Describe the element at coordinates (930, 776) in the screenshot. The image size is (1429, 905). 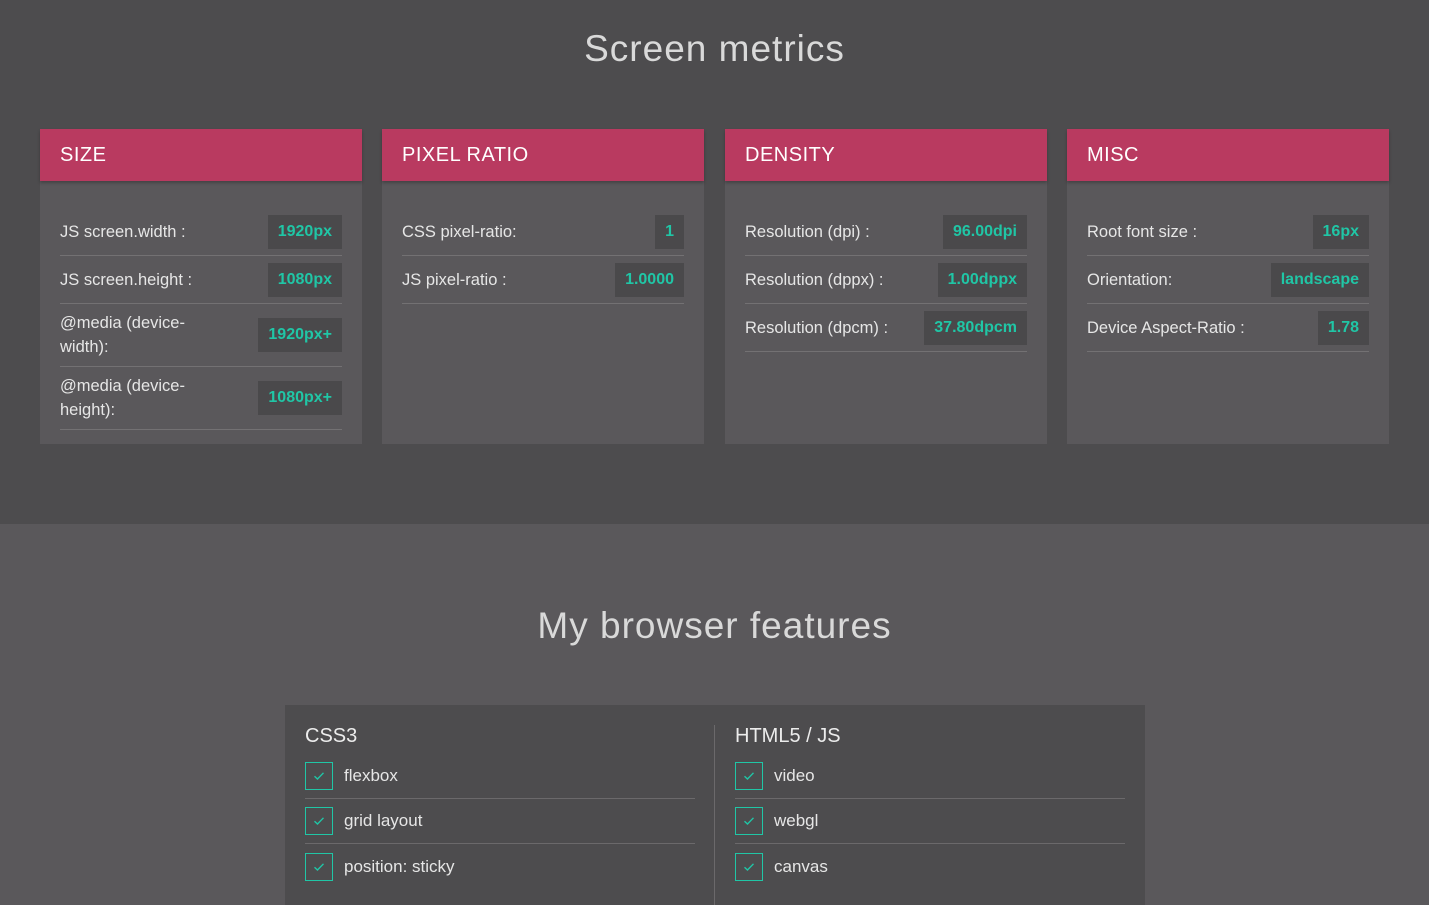
I see `feature-item: video` at that location.